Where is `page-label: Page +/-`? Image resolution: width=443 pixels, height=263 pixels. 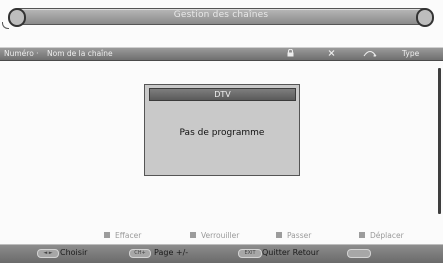
page-label: Page +/- is located at coordinates (171, 252).